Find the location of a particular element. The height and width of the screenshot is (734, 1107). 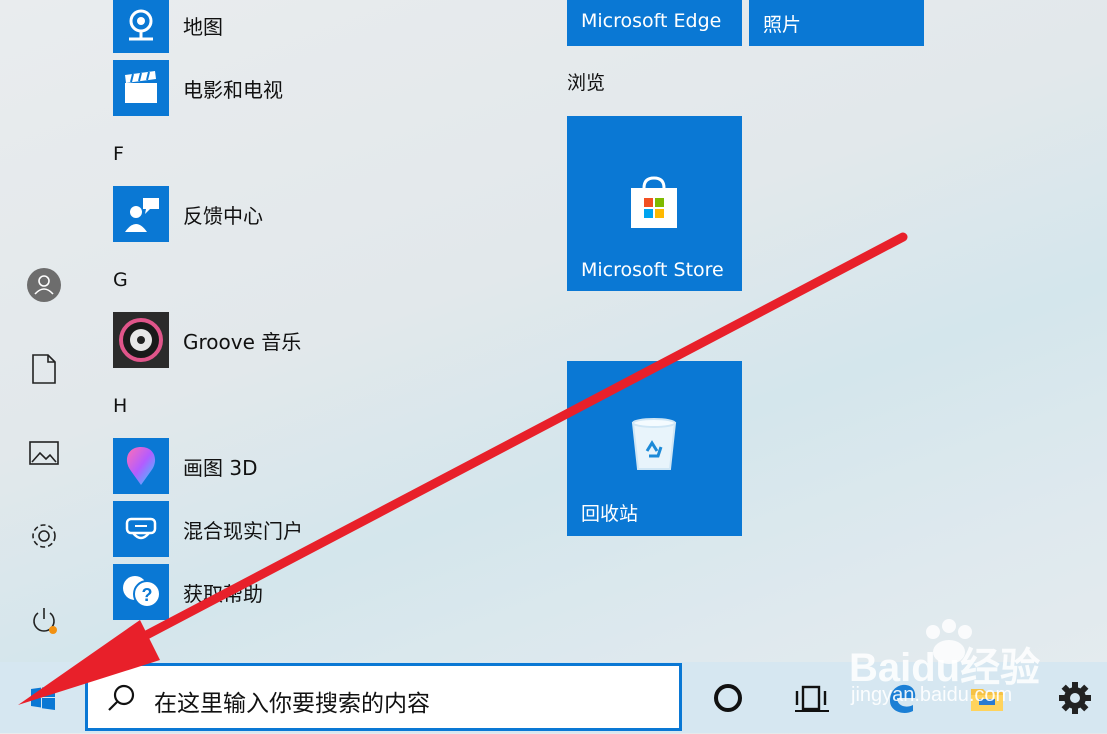

feedback-hub-icon is located at coordinates (141, 214).